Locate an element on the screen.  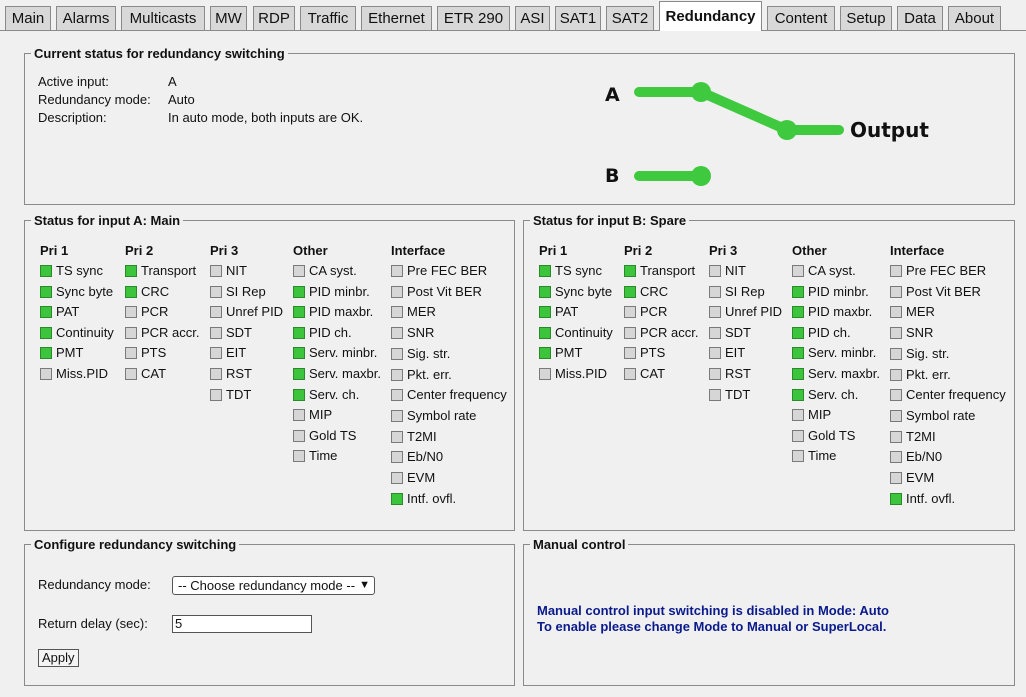
tab-about: About is located at coordinates (974, 18).